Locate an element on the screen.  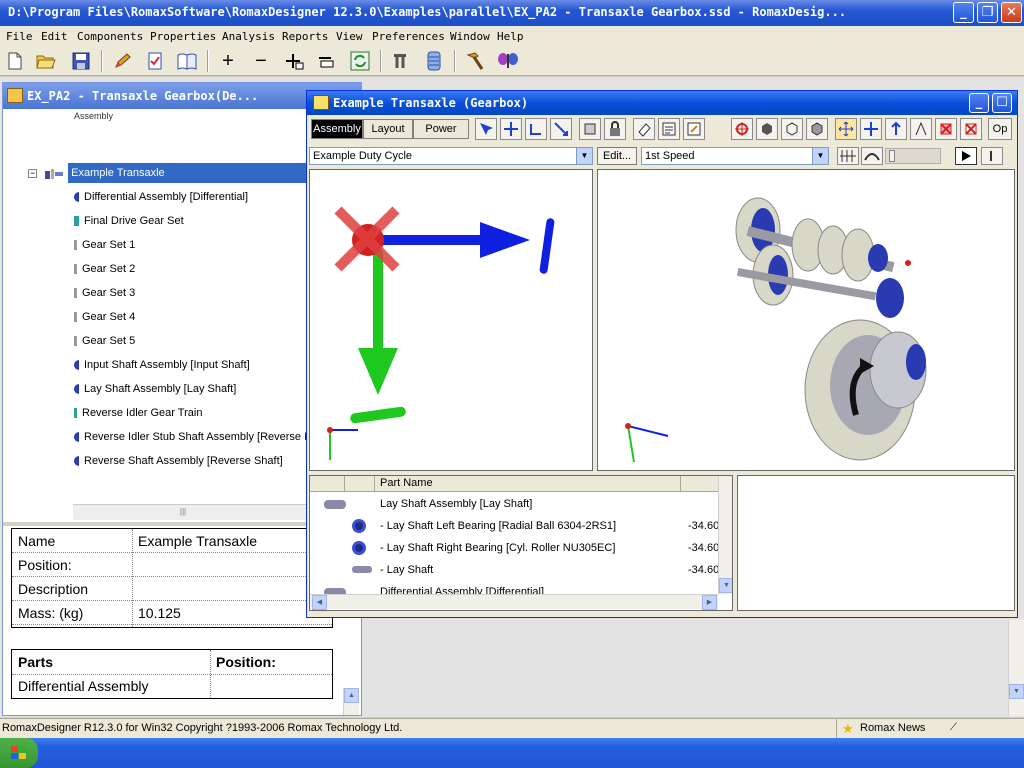
edit-sheet-icon is located at coordinates (694, 129).